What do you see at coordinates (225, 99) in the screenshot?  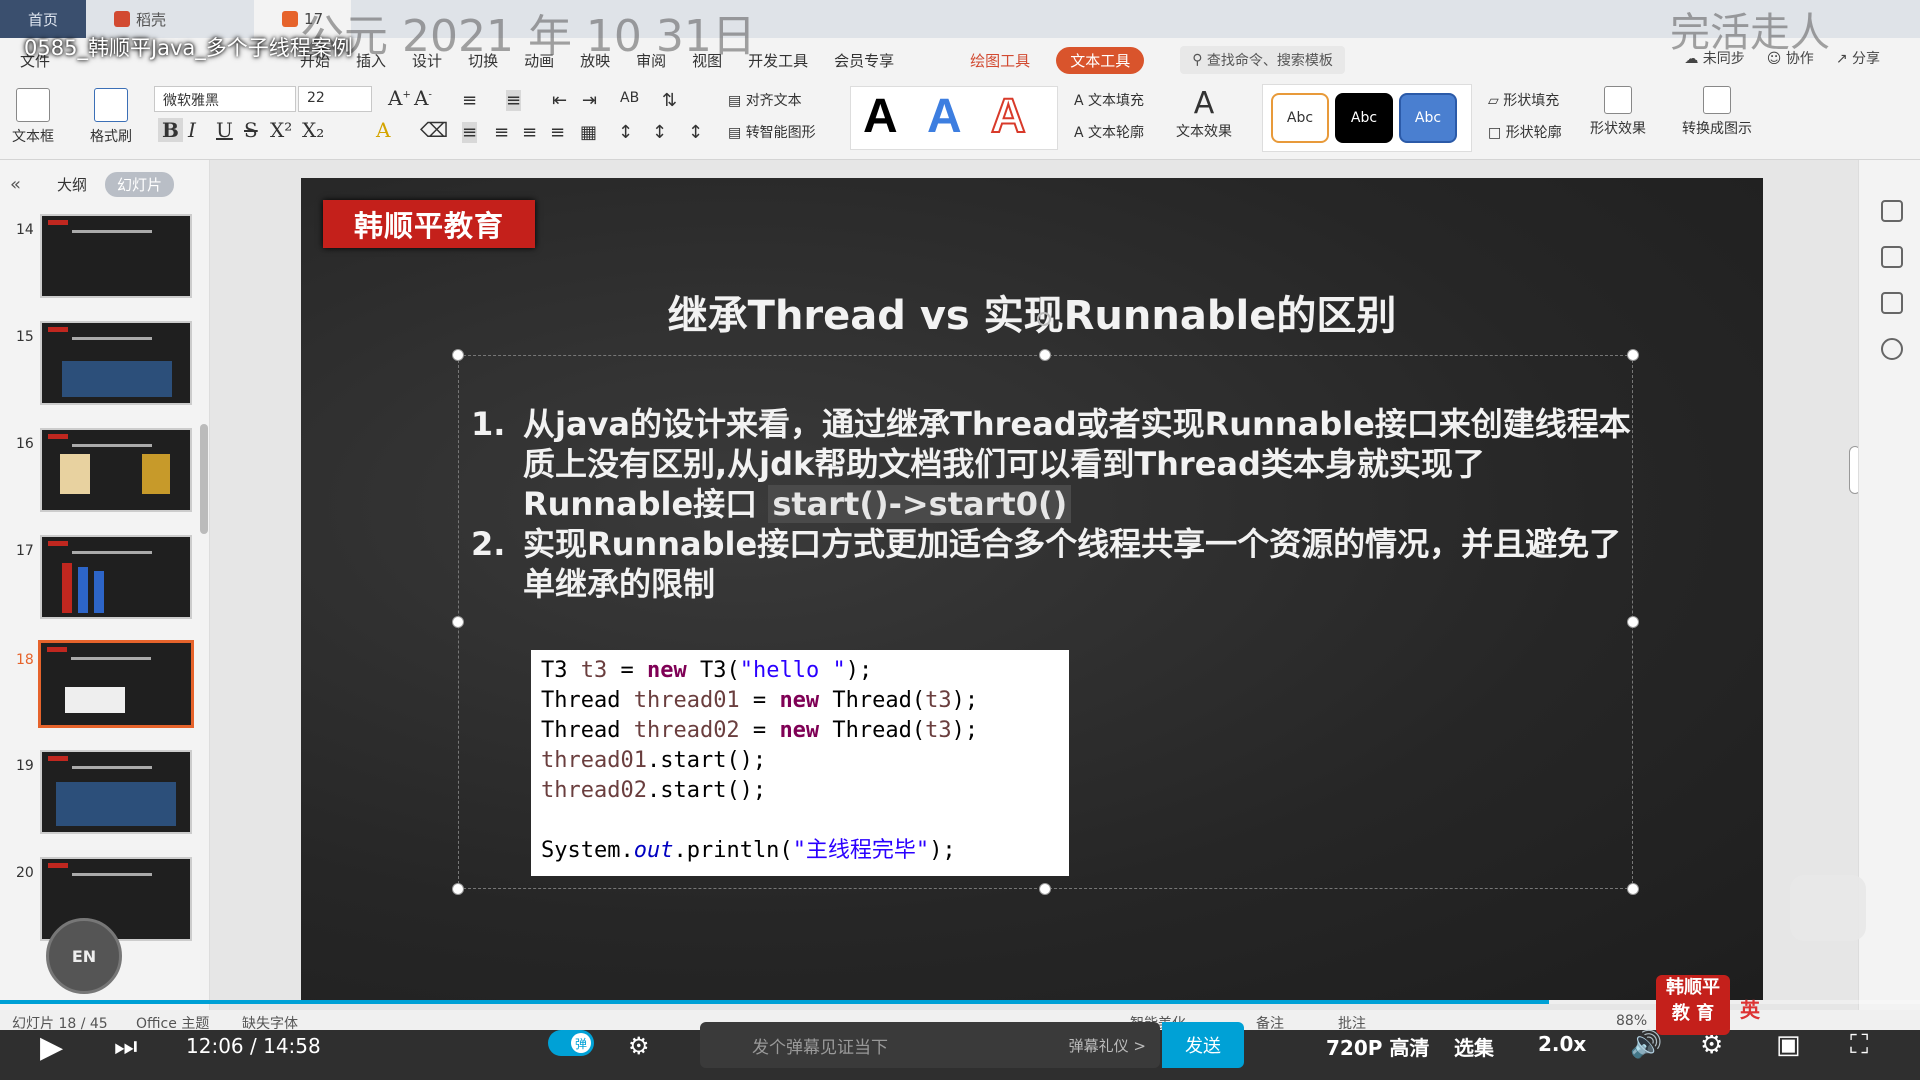 I see `font-family-select: 微软雅黑` at bounding box center [225, 99].